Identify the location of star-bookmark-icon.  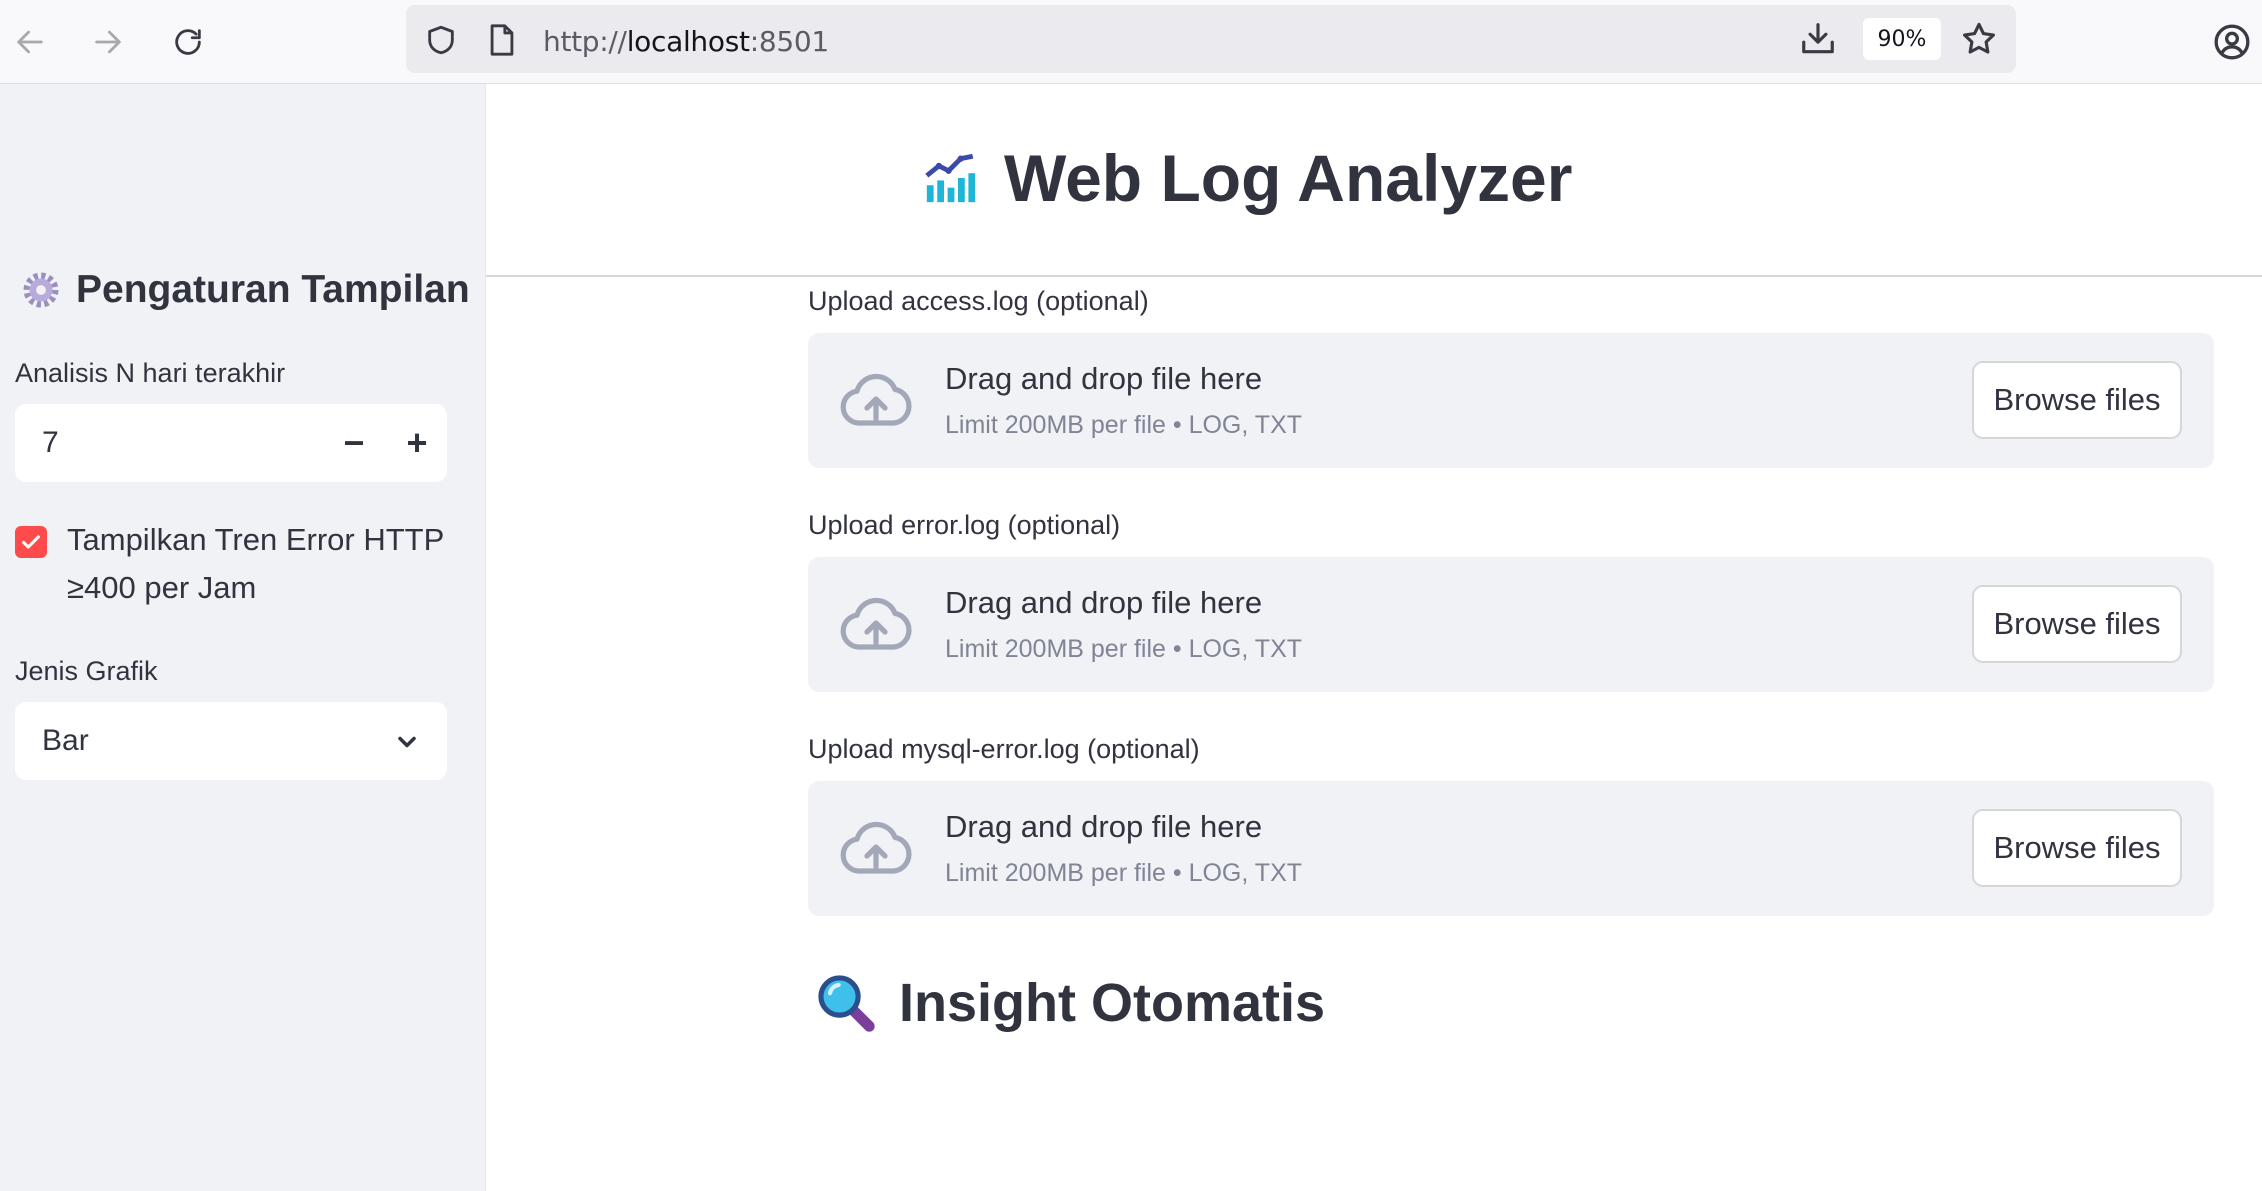
(1979, 39).